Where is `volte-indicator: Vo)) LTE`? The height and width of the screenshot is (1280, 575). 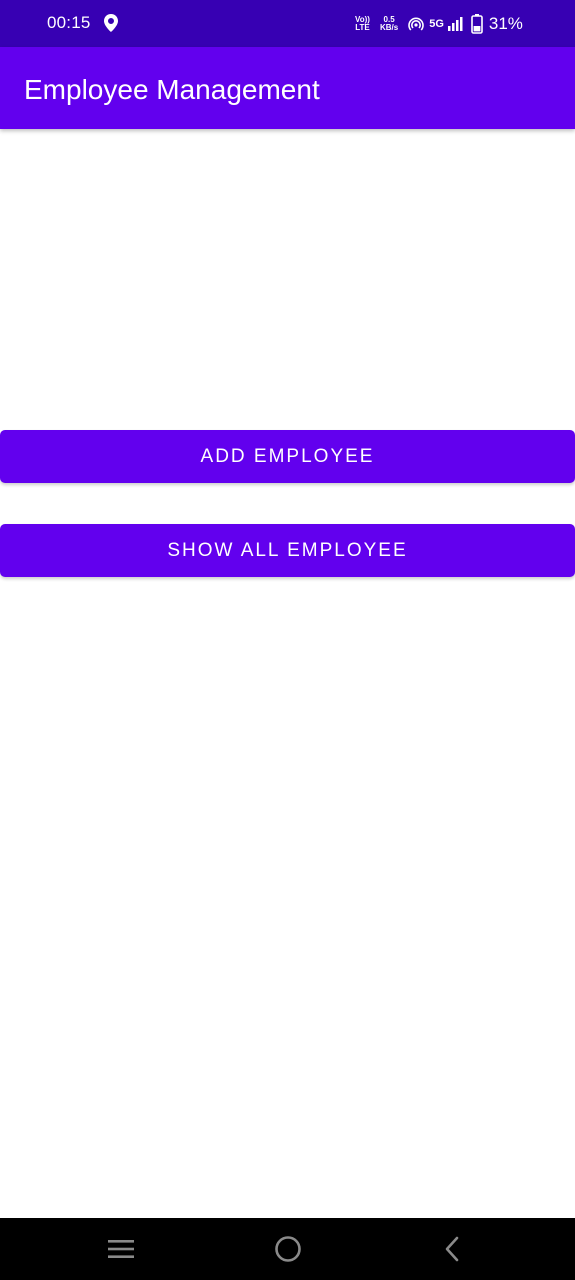
volte-indicator: Vo)) LTE is located at coordinates (362, 24).